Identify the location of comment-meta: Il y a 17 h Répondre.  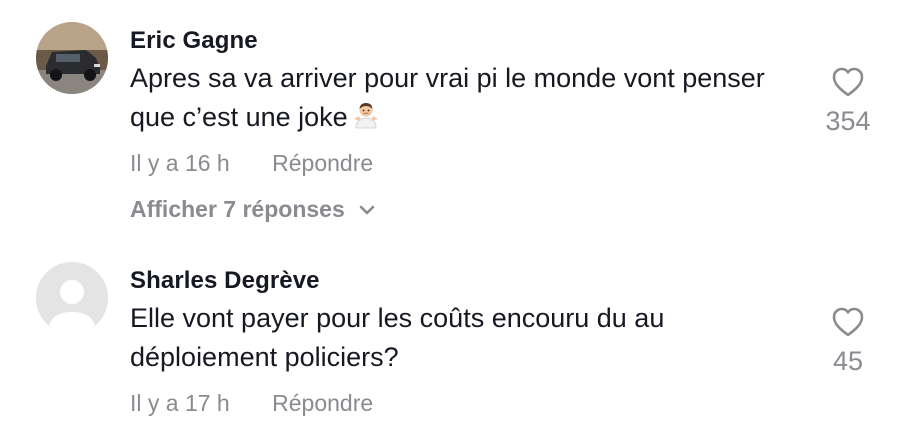
(251, 403).